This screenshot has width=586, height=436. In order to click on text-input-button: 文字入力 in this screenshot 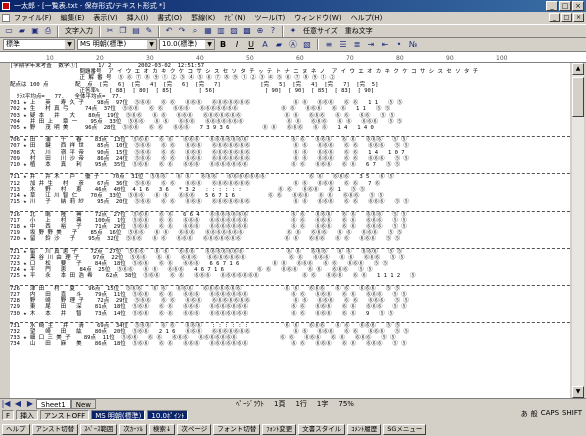, I will do `click(79, 31)`.